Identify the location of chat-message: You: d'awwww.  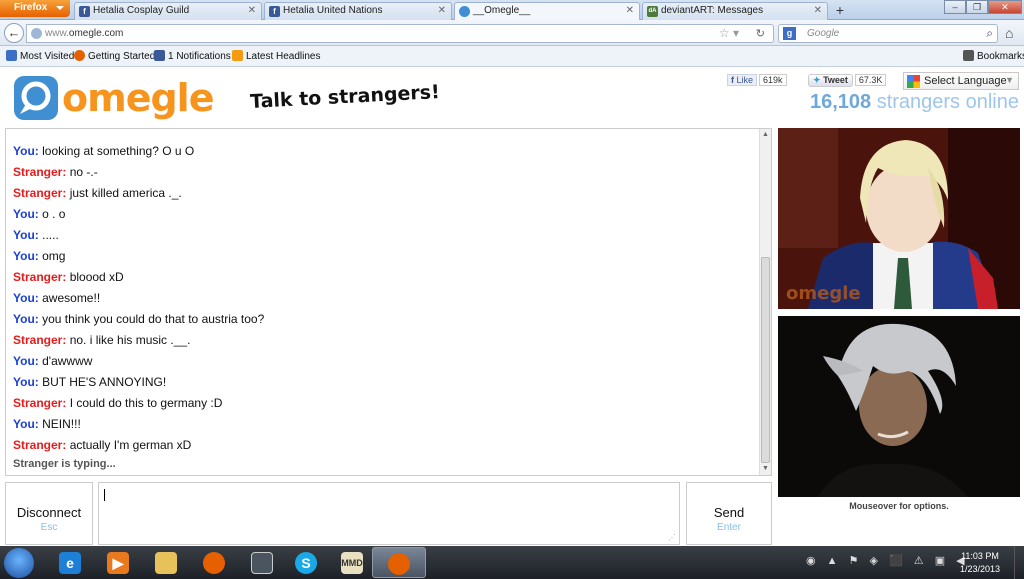
(383, 361).